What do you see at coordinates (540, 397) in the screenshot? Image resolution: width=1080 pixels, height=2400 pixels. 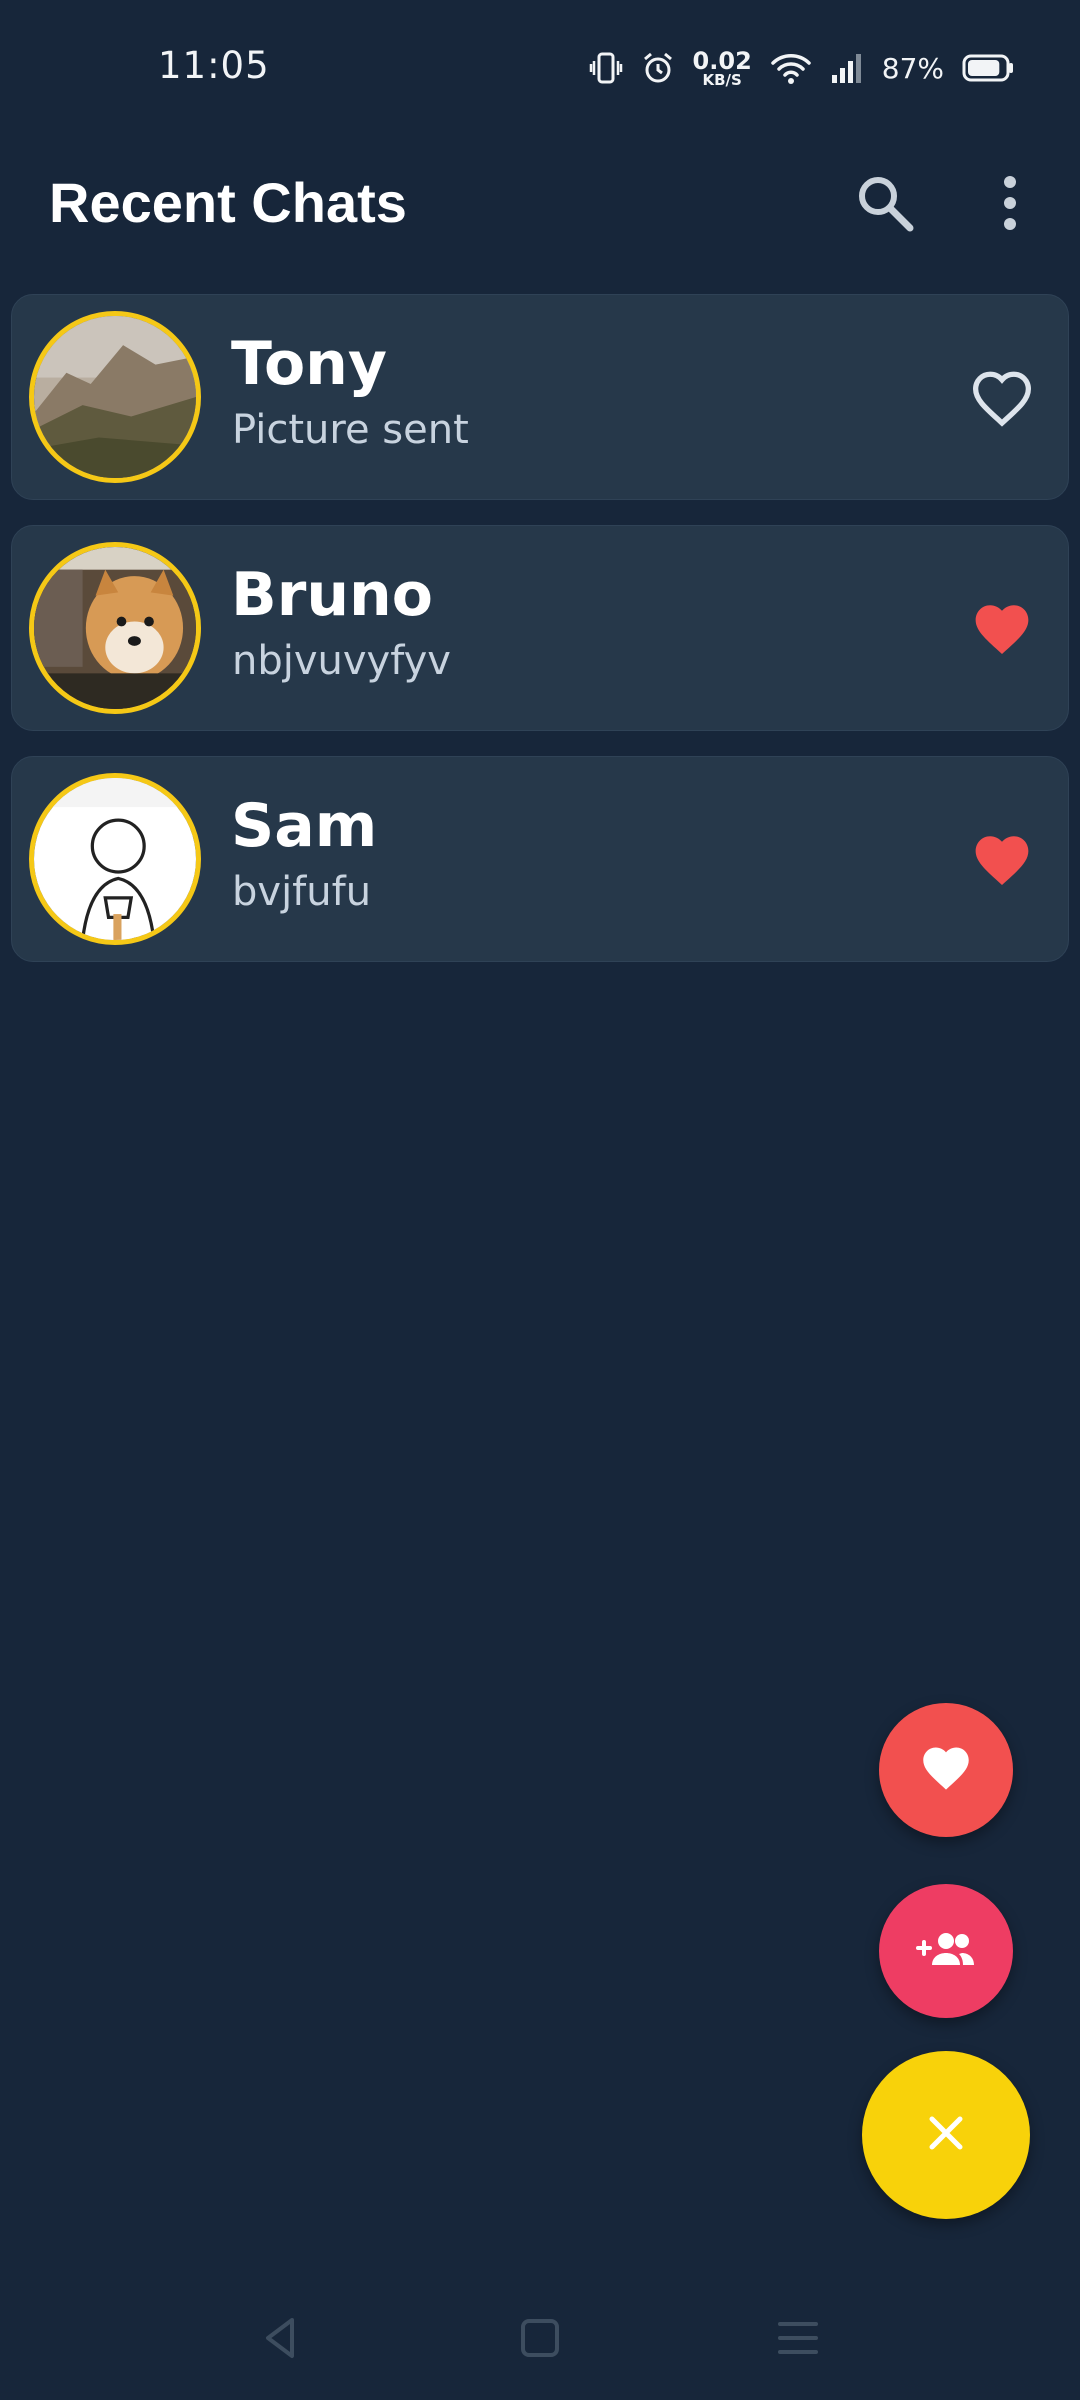 I see `chat-item-tony: Tony Picture sent` at bounding box center [540, 397].